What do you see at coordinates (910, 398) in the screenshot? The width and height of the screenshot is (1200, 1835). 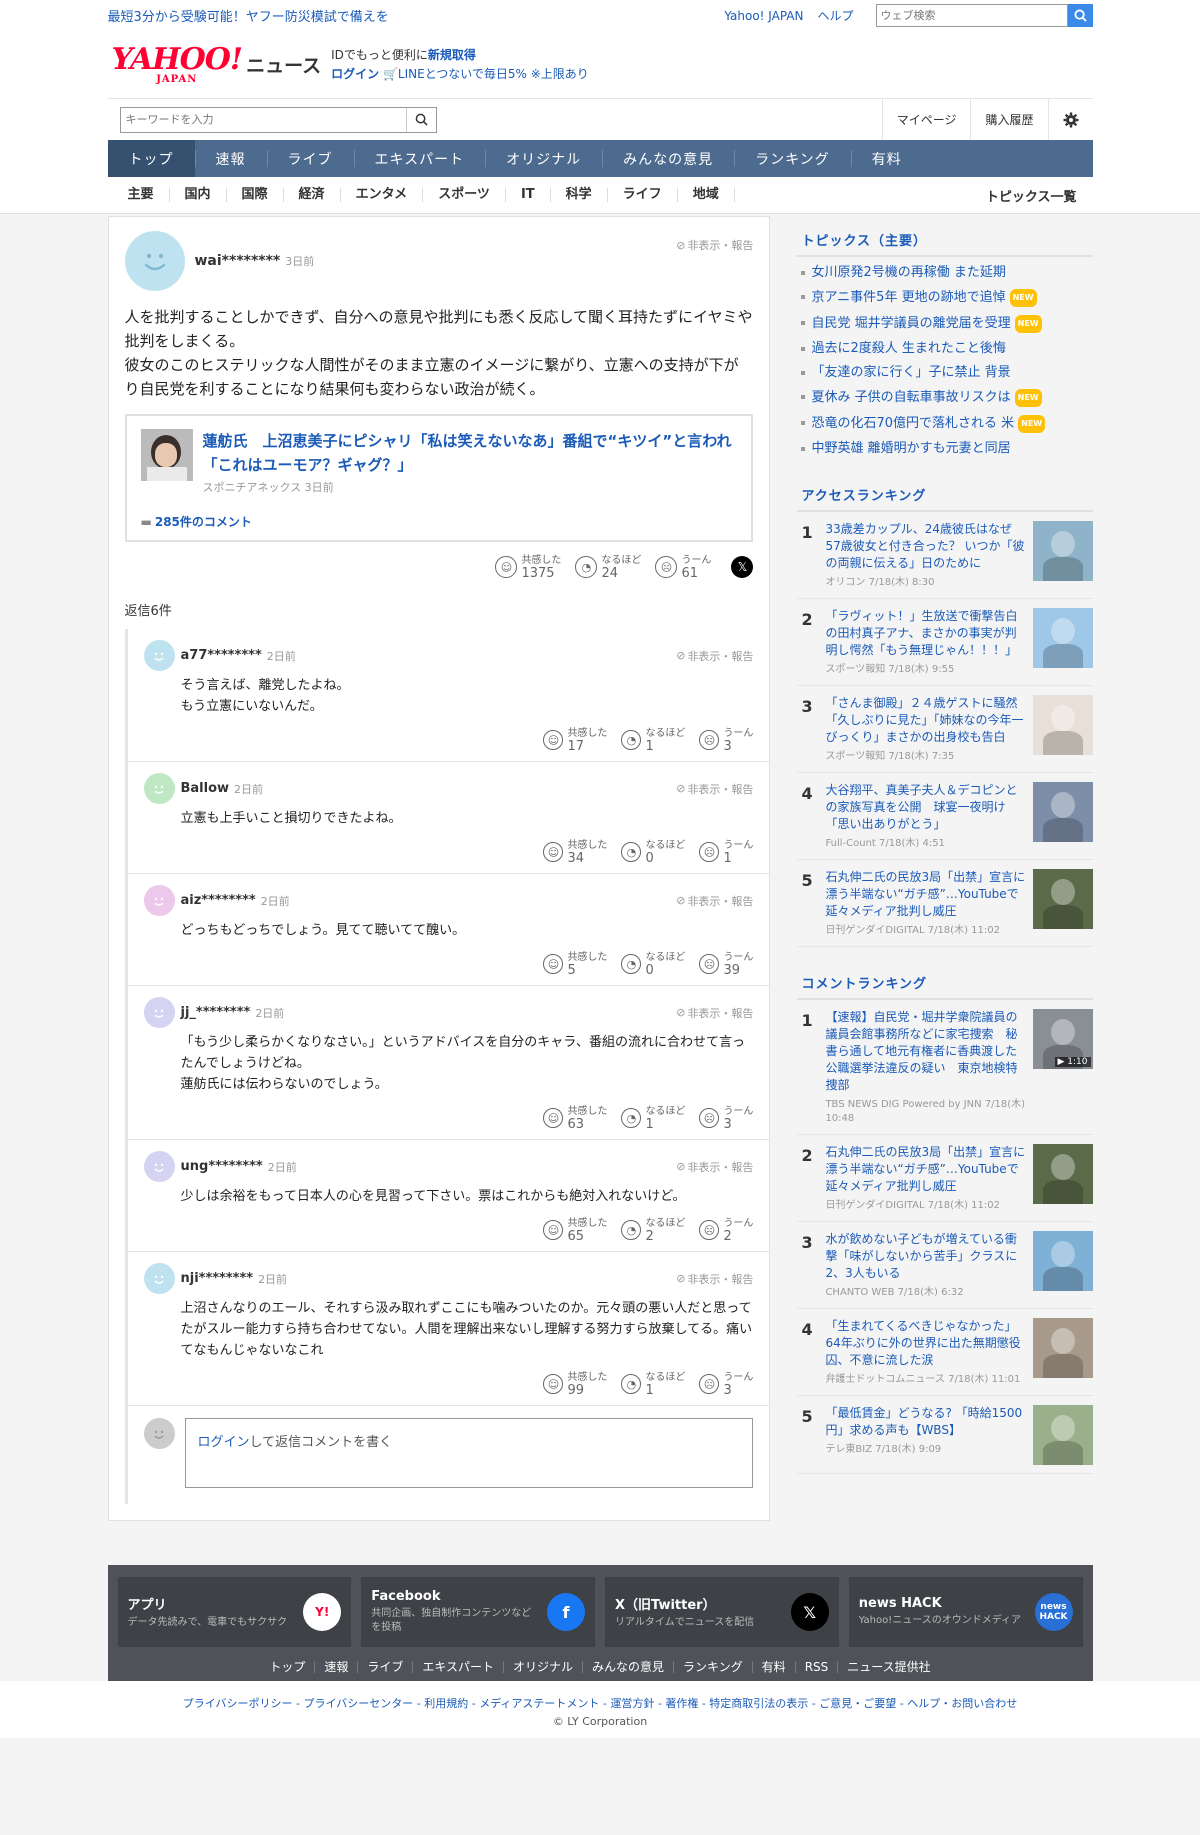 I see `topic-text: 夏休み 子供の自転車事故リスクは` at bounding box center [910, 398].